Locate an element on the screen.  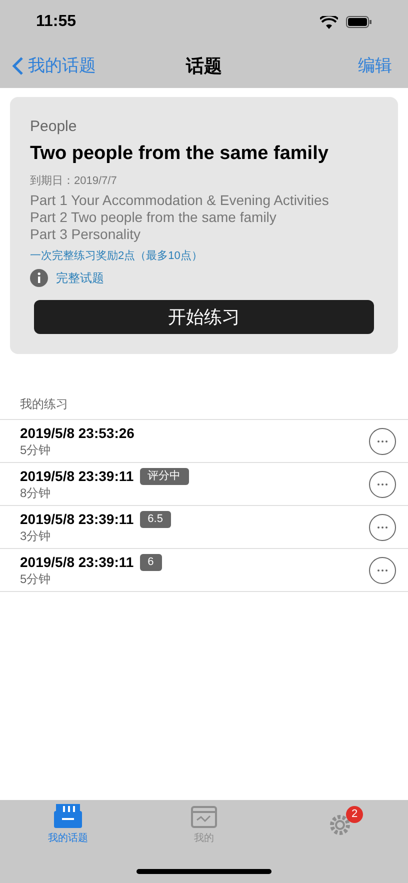
practice-duration: 3分钟 is located at coordinates (36, 536).